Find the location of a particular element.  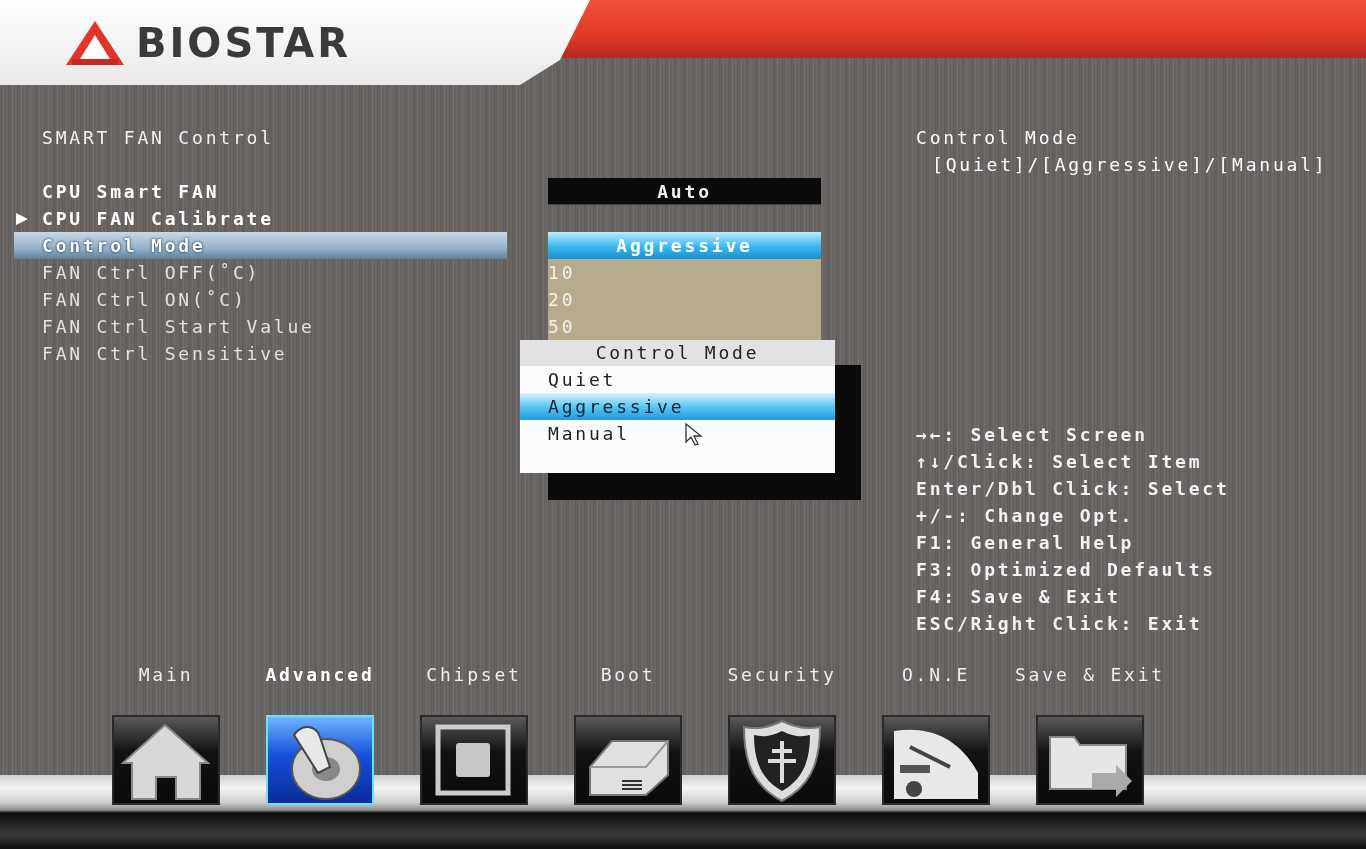

setting-label: FAN Ctrl OFF(˚C) is located at coordinates (151, 273).